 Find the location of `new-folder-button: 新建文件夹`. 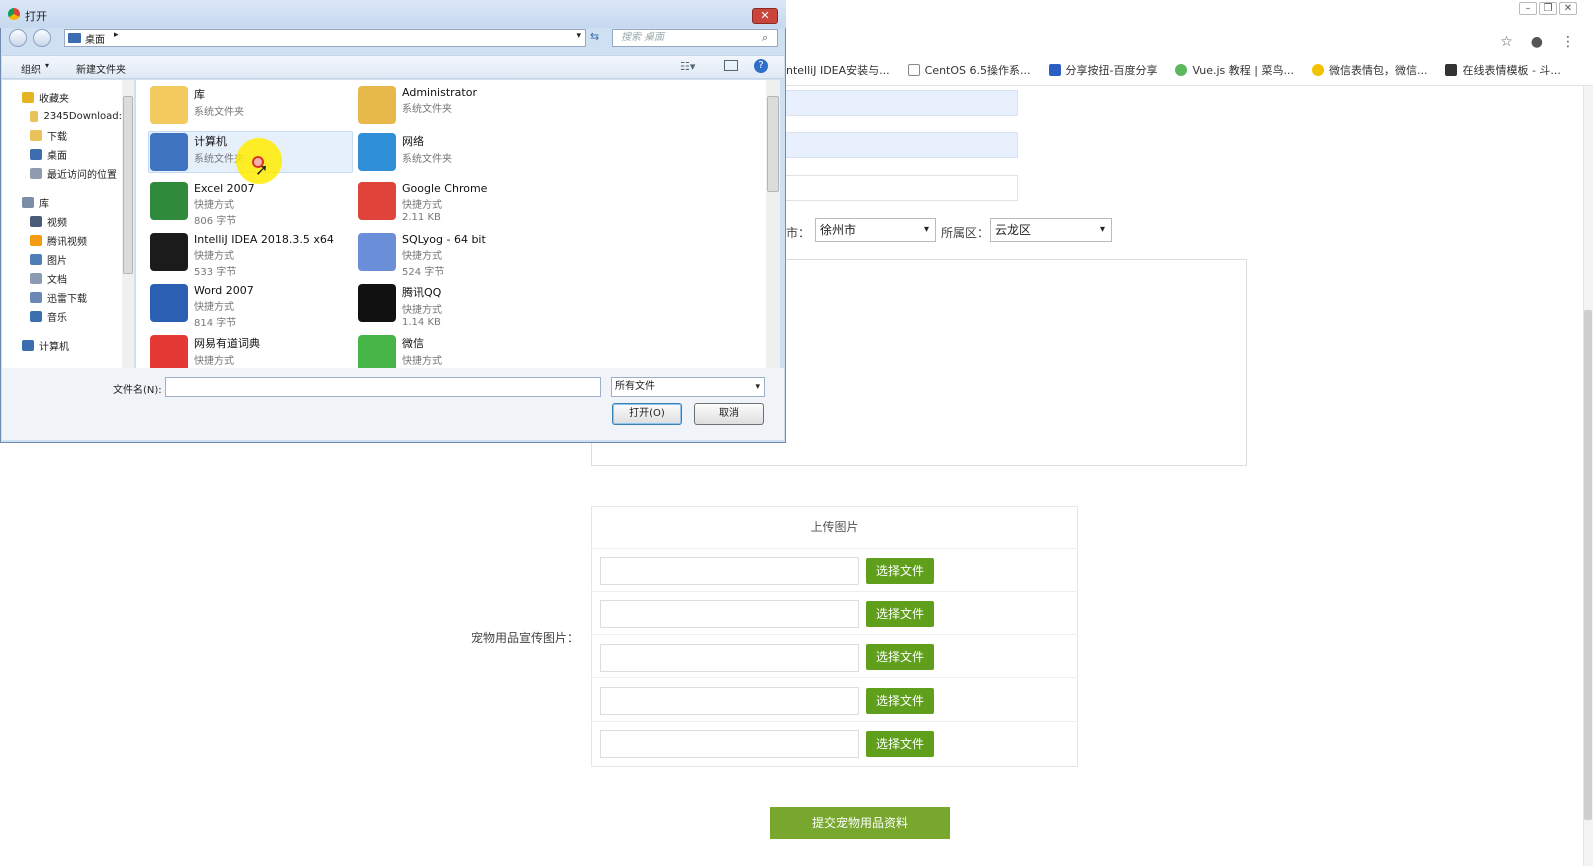

new-folder-button: 新建文件夹 is located at coordinates (101, 68).